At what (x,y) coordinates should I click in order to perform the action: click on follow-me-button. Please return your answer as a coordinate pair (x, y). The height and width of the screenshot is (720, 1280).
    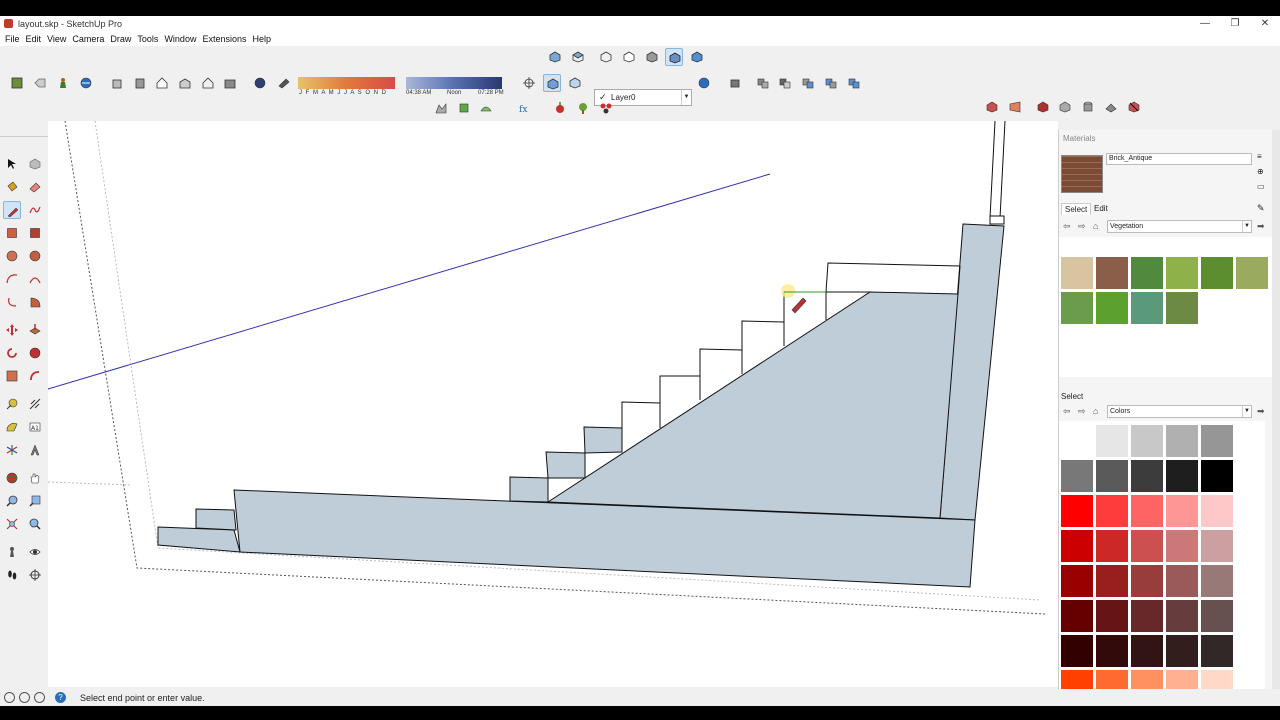
    Looking at the image, I should click on (35, 353).